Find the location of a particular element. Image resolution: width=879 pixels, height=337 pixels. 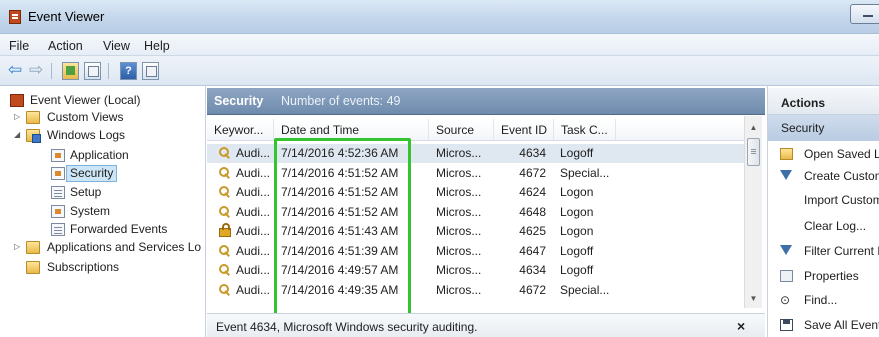

cell-event-id: 4625 is located at coordinates (532, 231).